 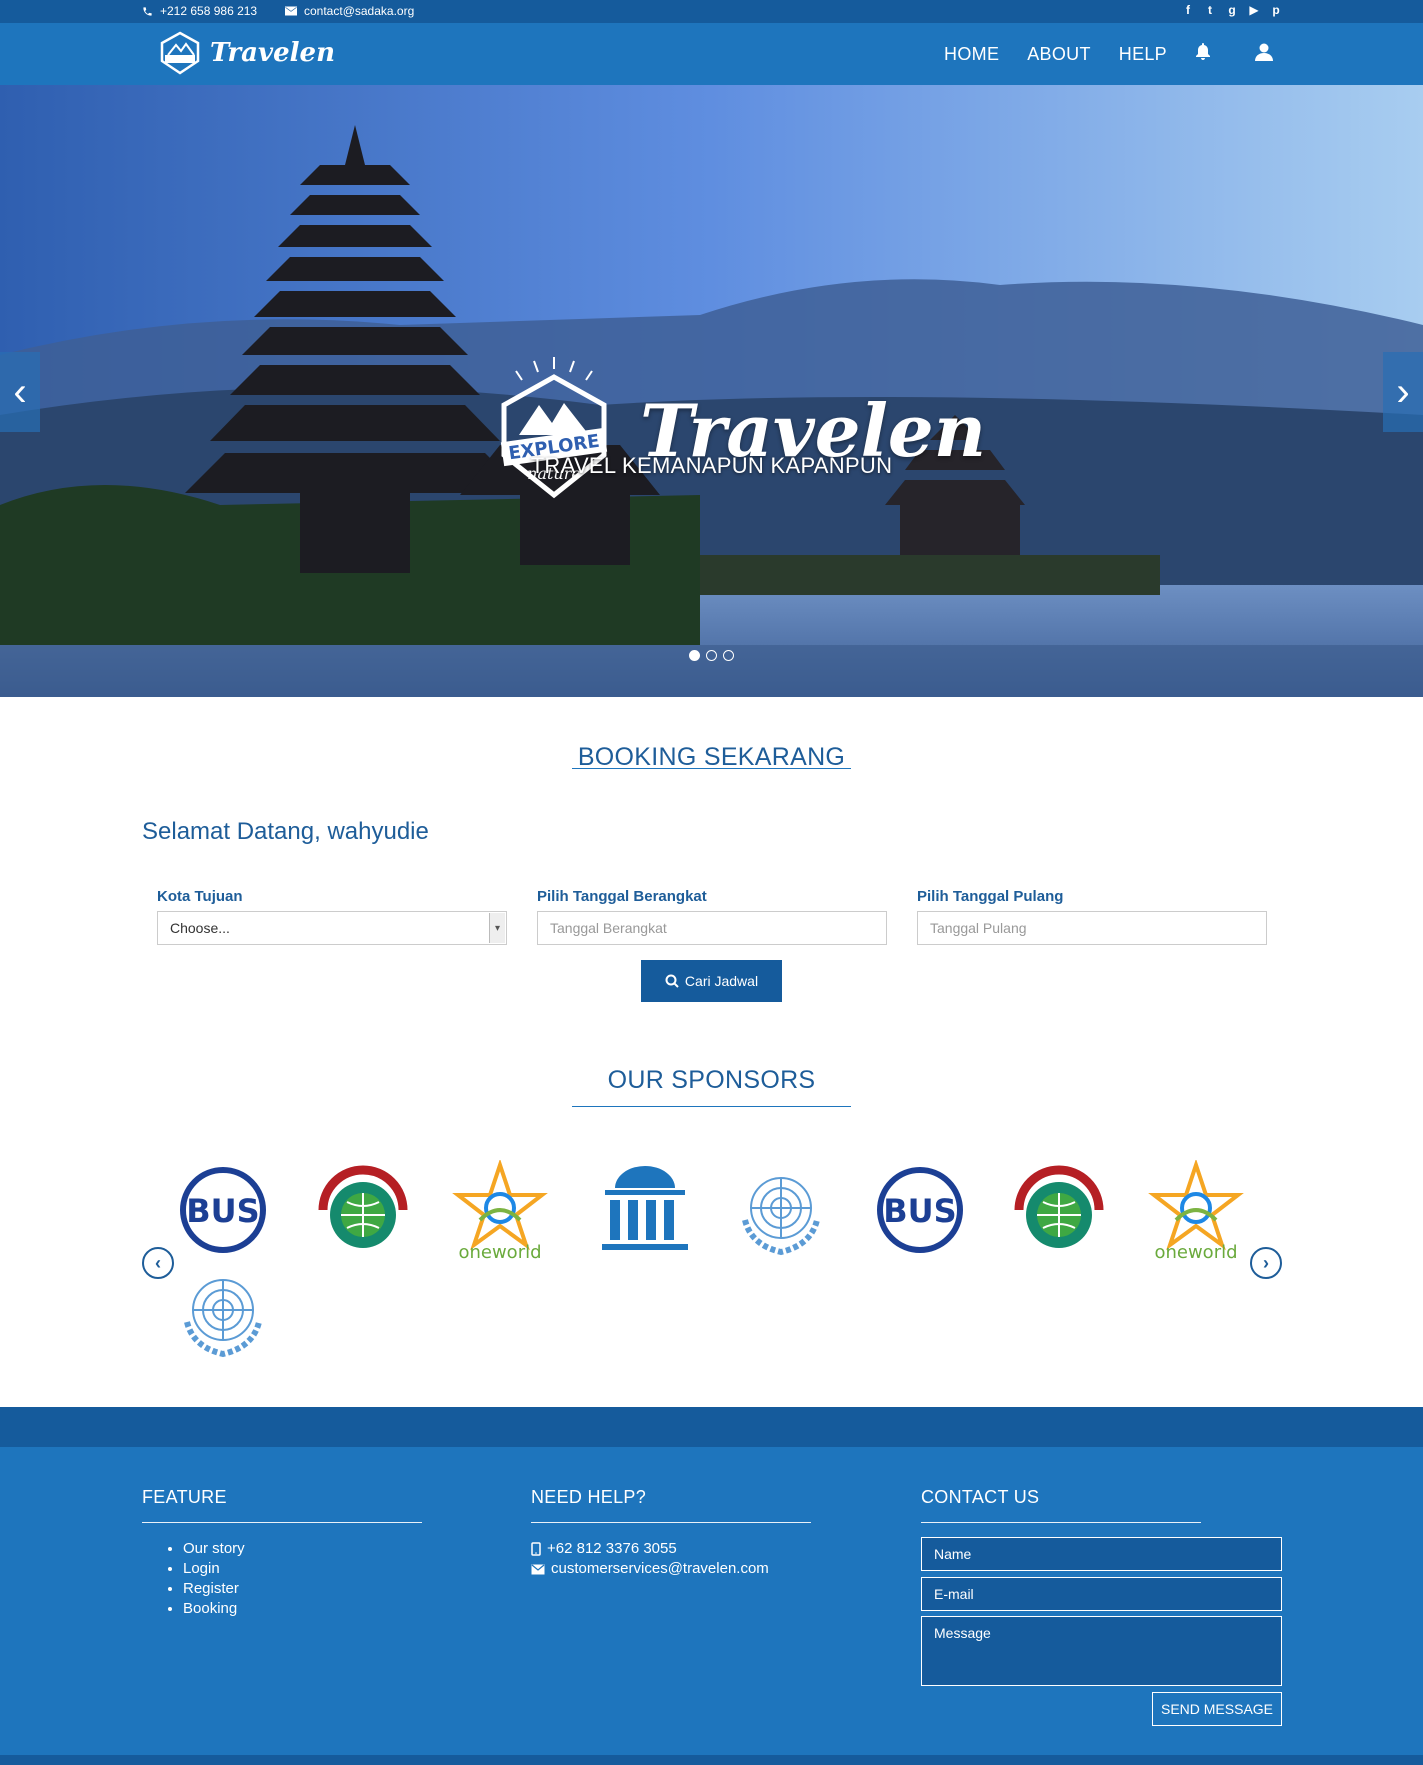 What do you see at coordinates (536, 1549) in the screenshot?
I see `mobile-phone-icon` at bounding box center [536, 1549].